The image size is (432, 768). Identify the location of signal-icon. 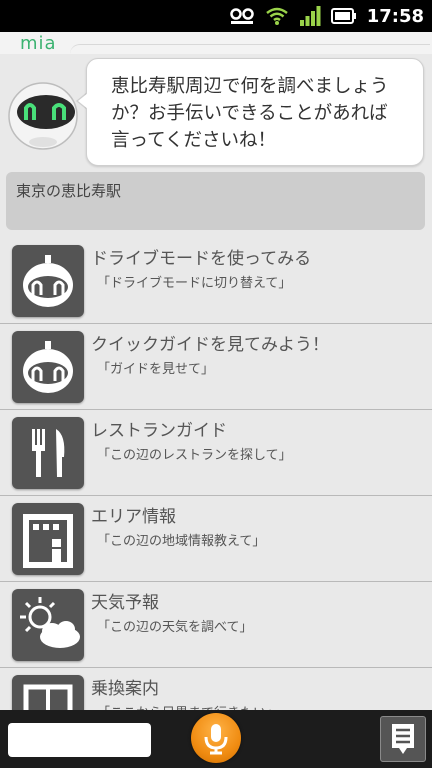
(310, 16).